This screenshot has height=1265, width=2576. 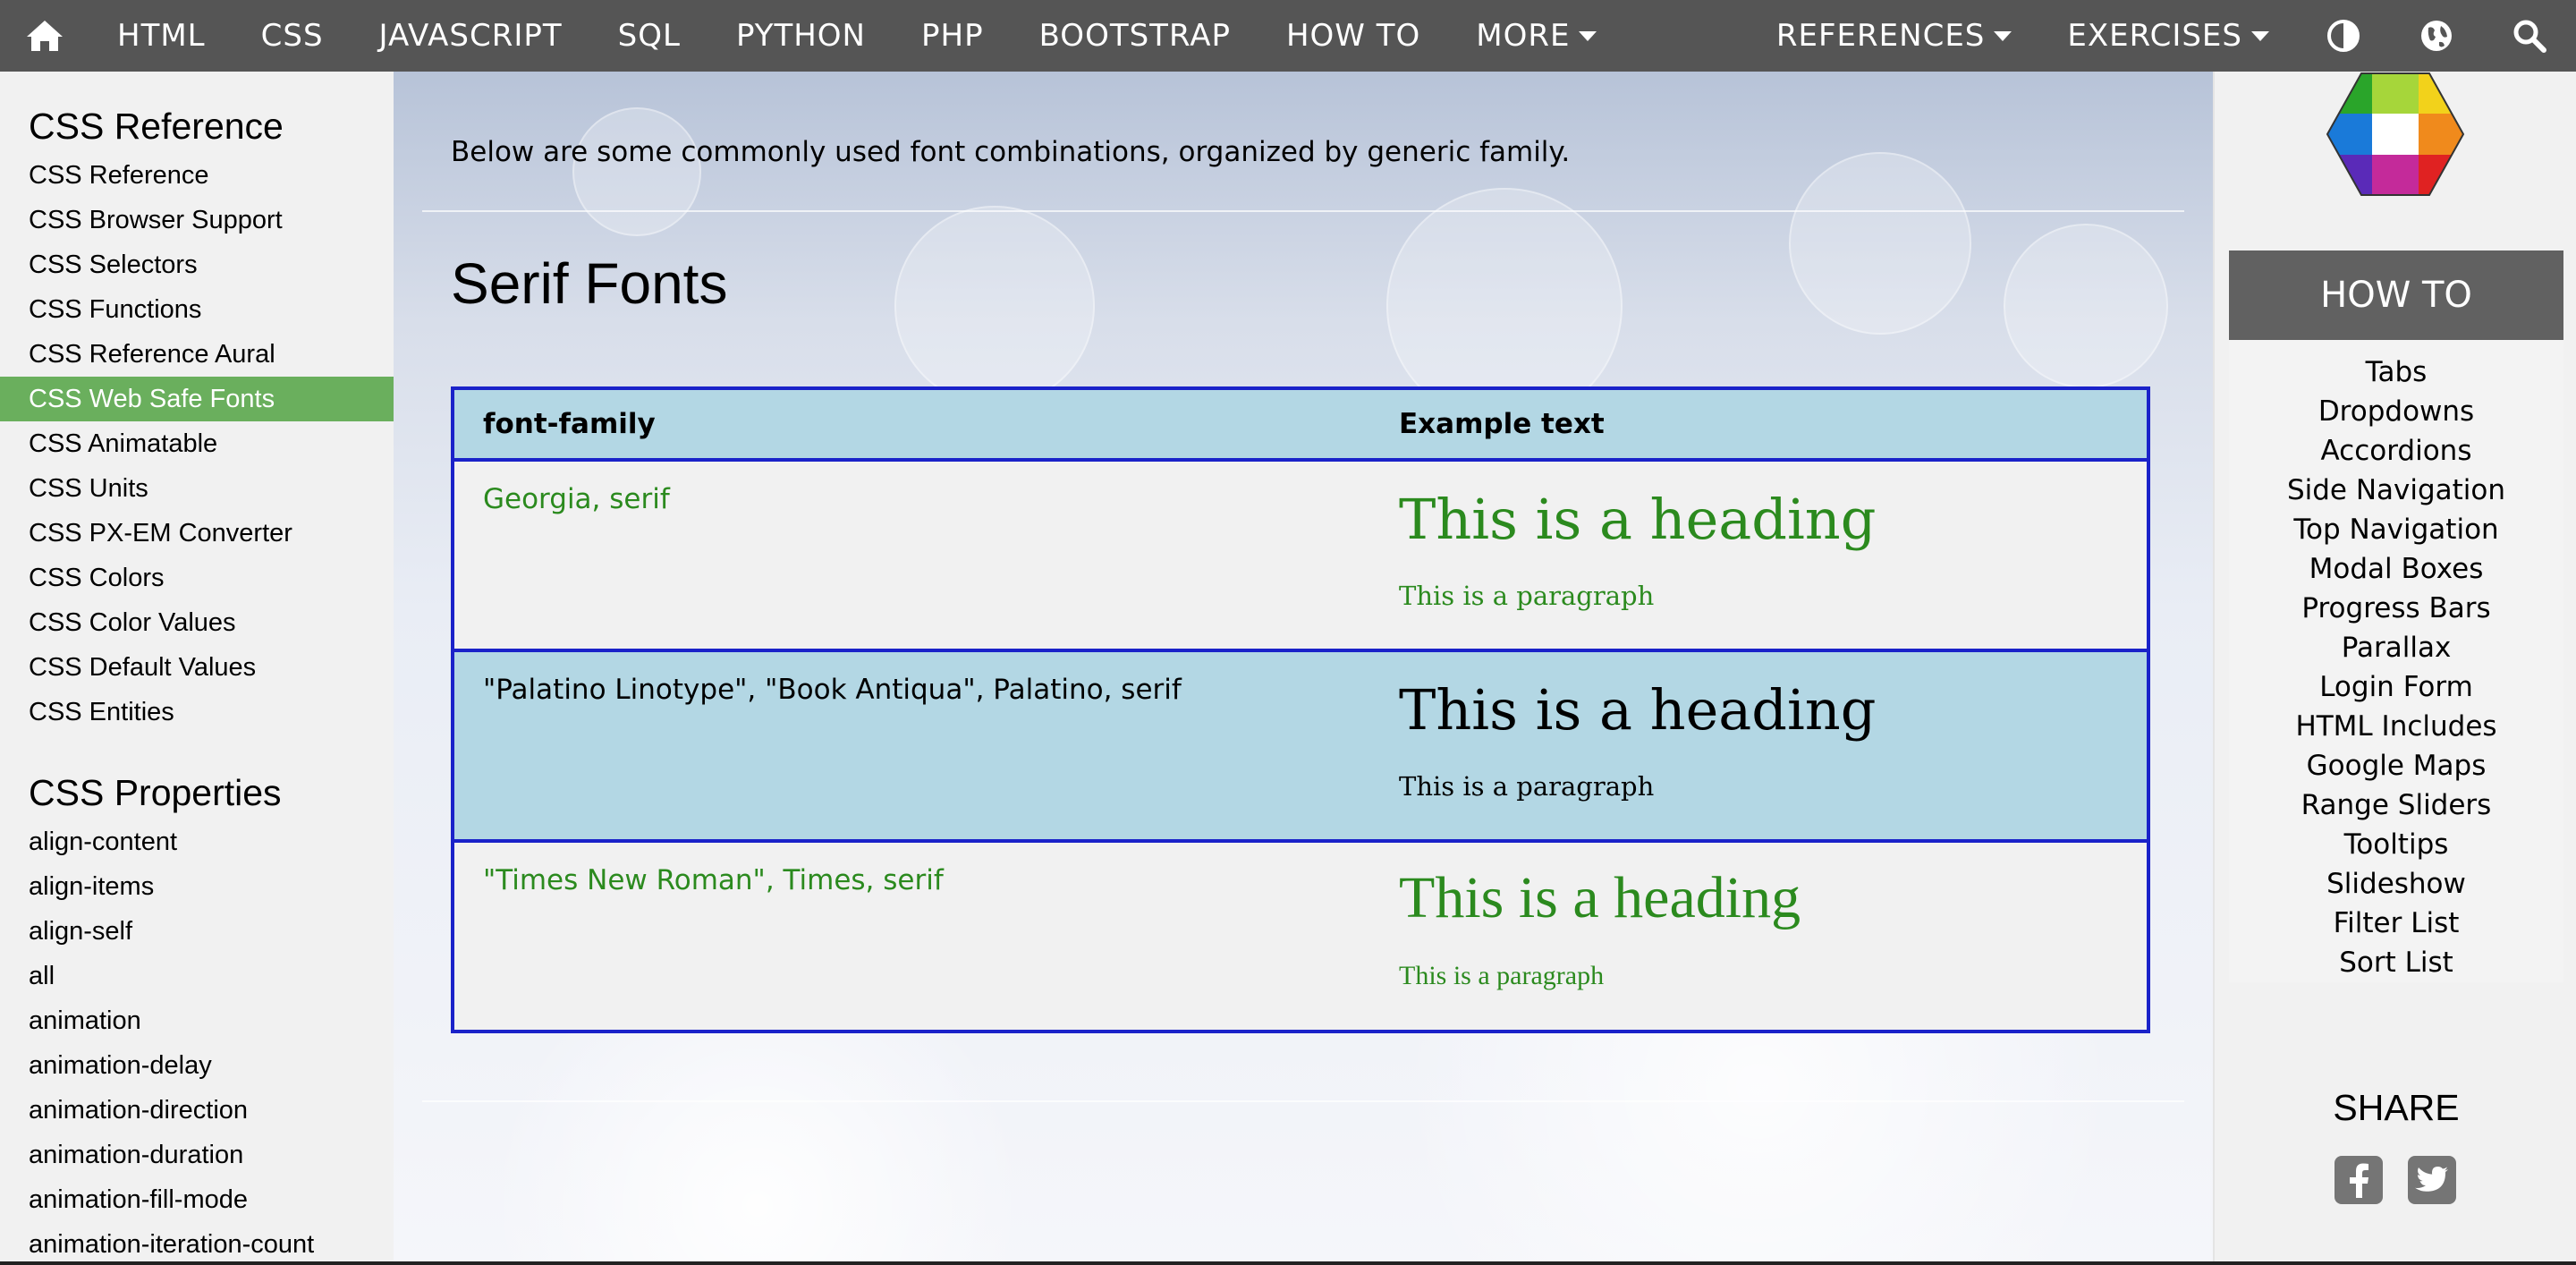 I want to click on nav-references-dropdown: REFERENCES, so click(x=1894, y=36).